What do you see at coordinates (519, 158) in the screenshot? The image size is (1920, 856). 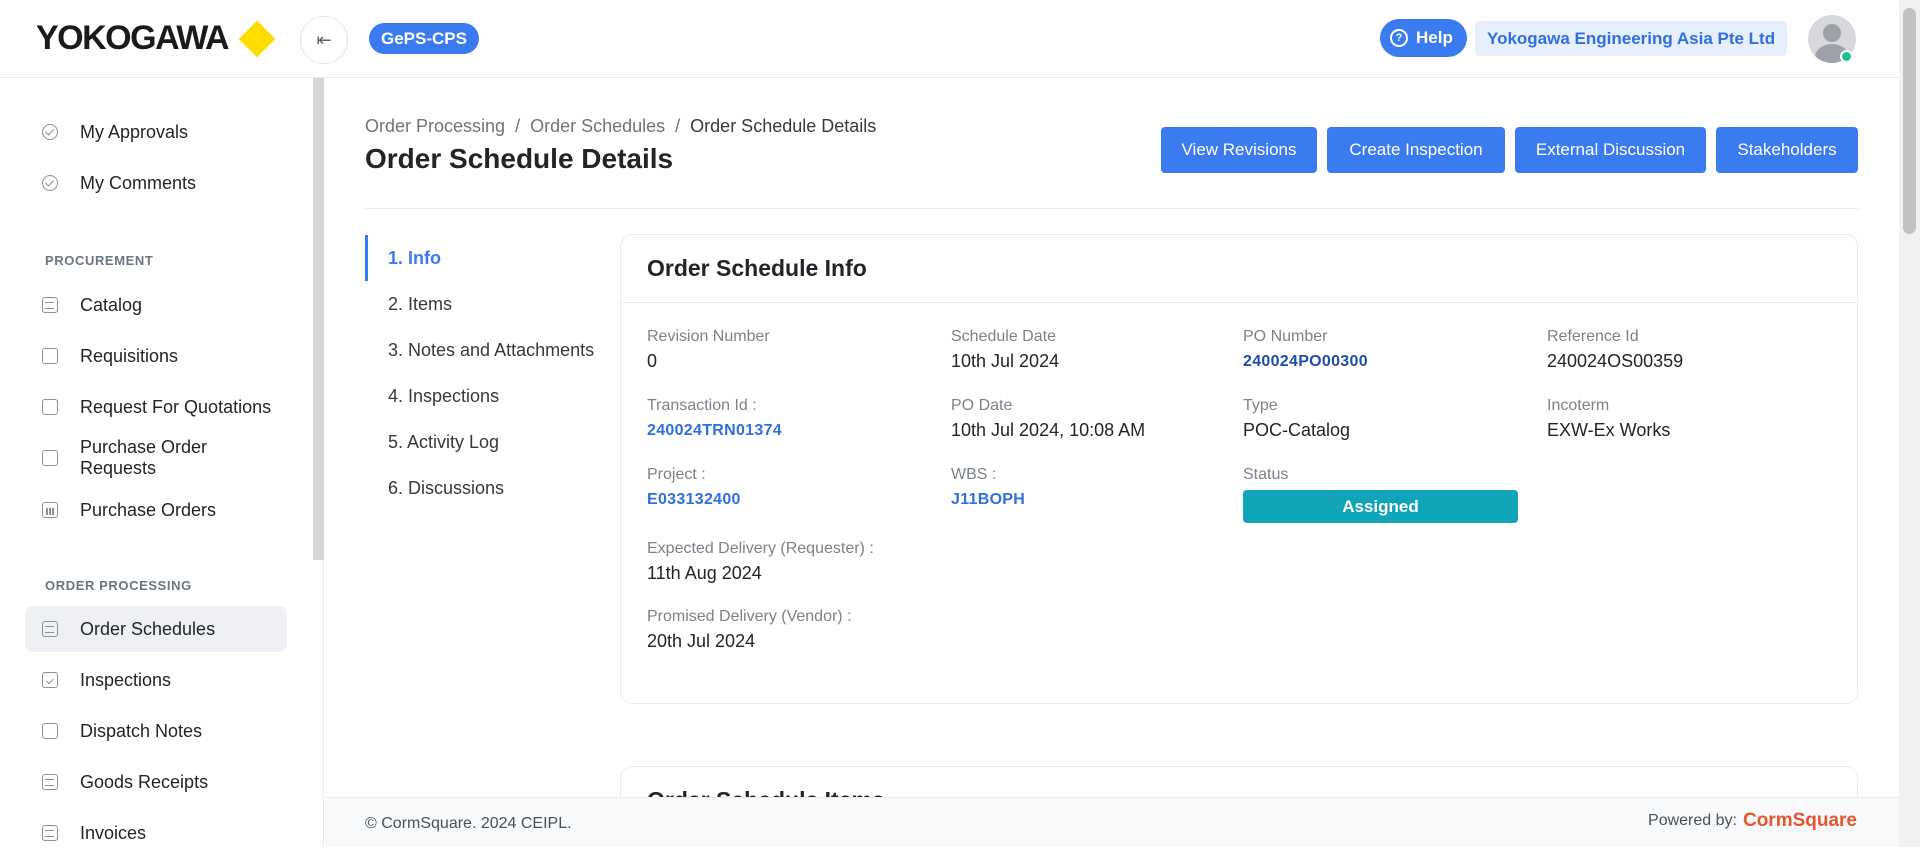 I see `page-title: Order Schedule Details` at bounding box center [519, 158].